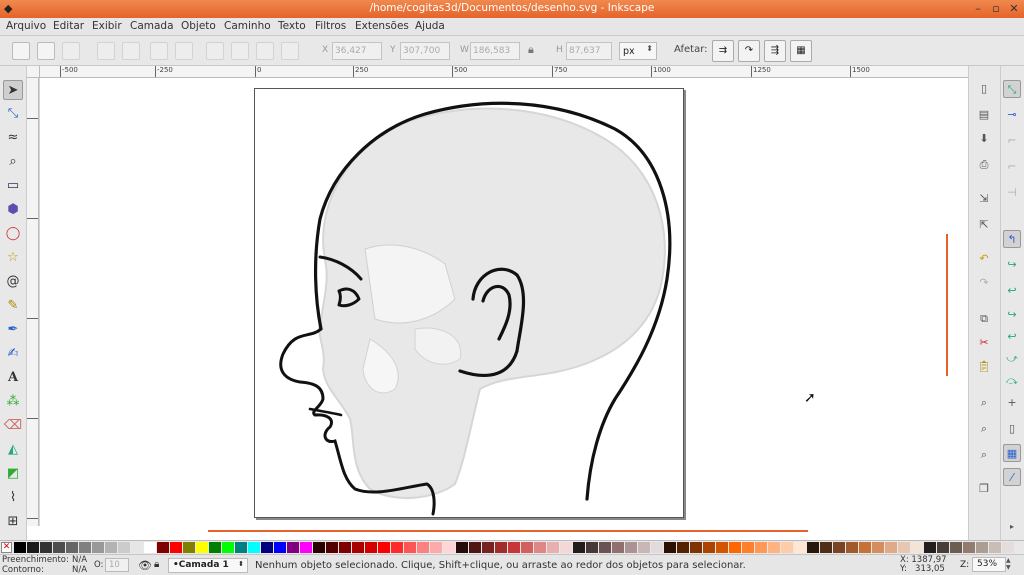  Describe the element at coordinates (106, 51) in the screenshot. I see `rotate-ccw-icon` at that location.